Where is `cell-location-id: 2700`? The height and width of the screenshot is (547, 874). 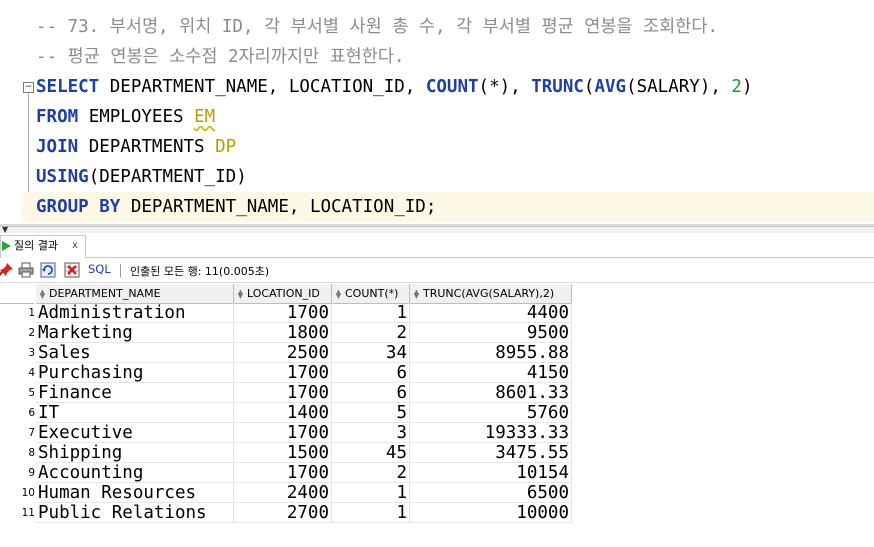 cell-location-id: 2700 is located at coordinates (283, 513).